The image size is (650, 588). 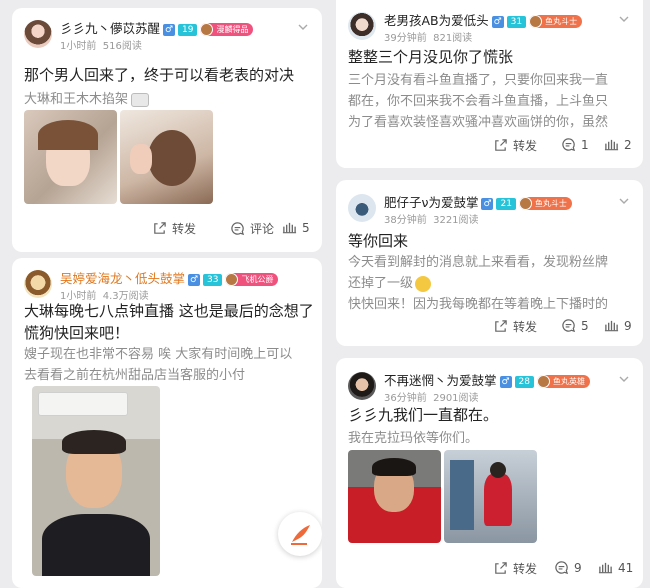 I want to click on post-title: 彡彡九我们一直都在。, so click(x=423, y=415).